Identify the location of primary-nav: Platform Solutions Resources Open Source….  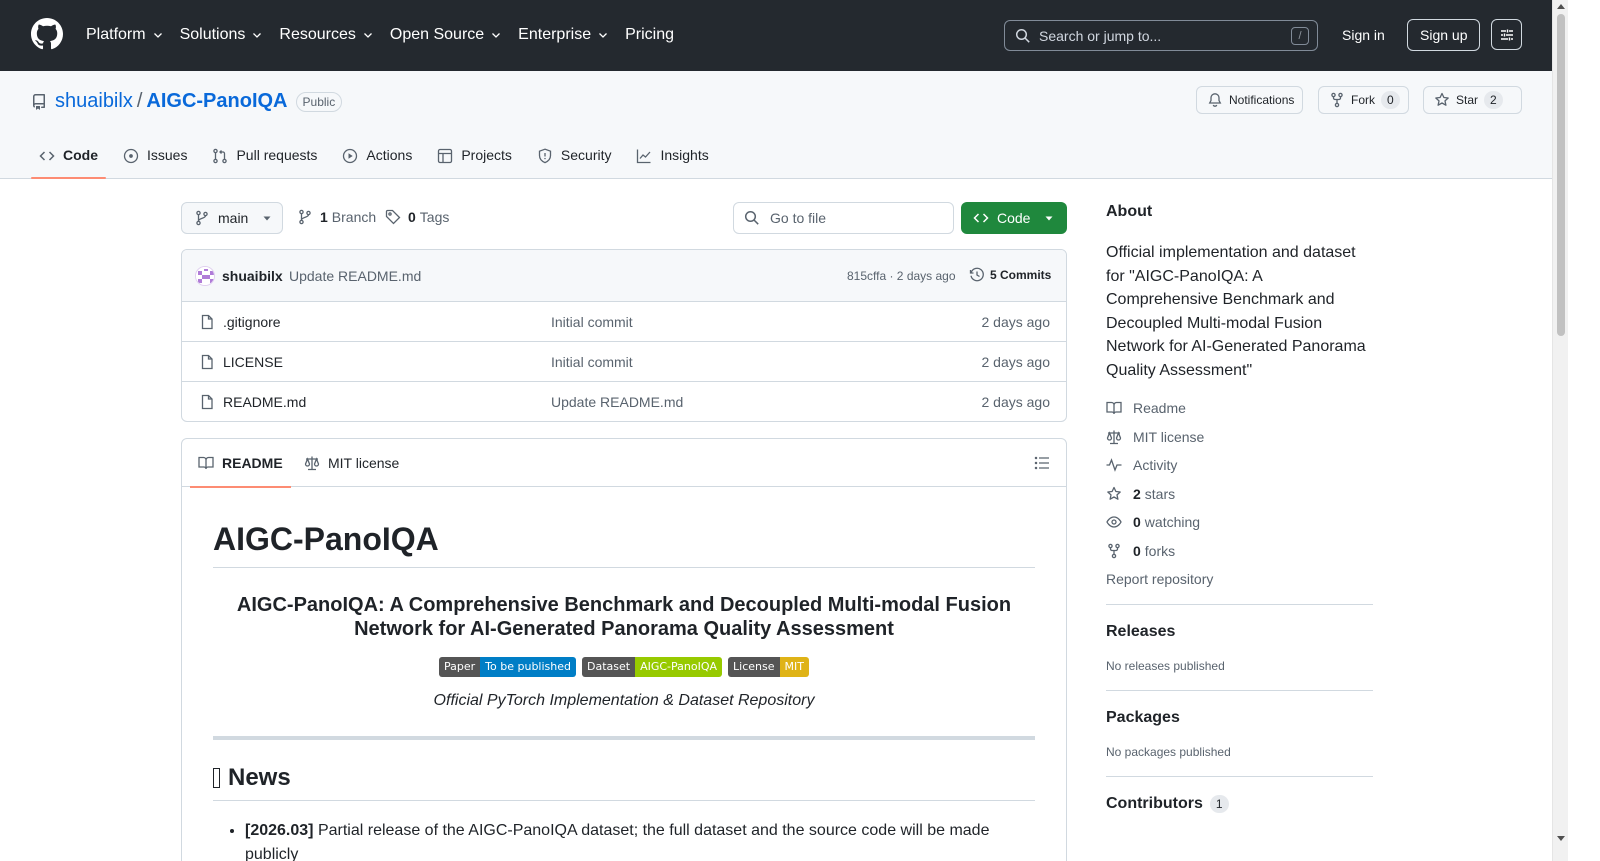
(388, 35).